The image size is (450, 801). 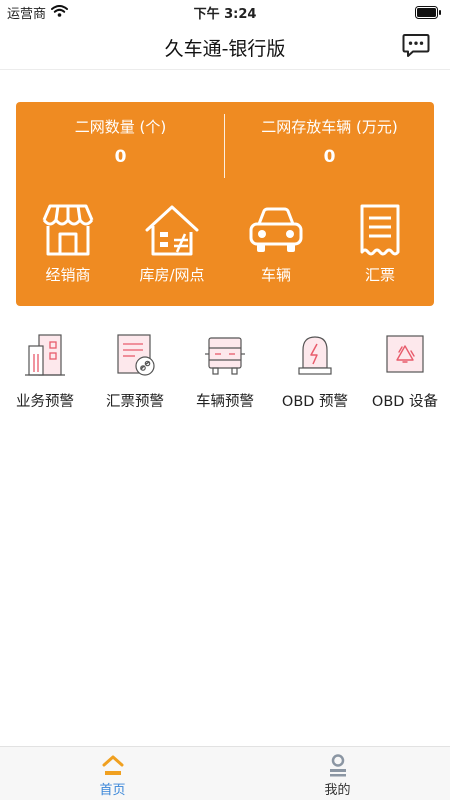 I want to click on page-title: 久车通-银行版, so click(x=225, y=49).